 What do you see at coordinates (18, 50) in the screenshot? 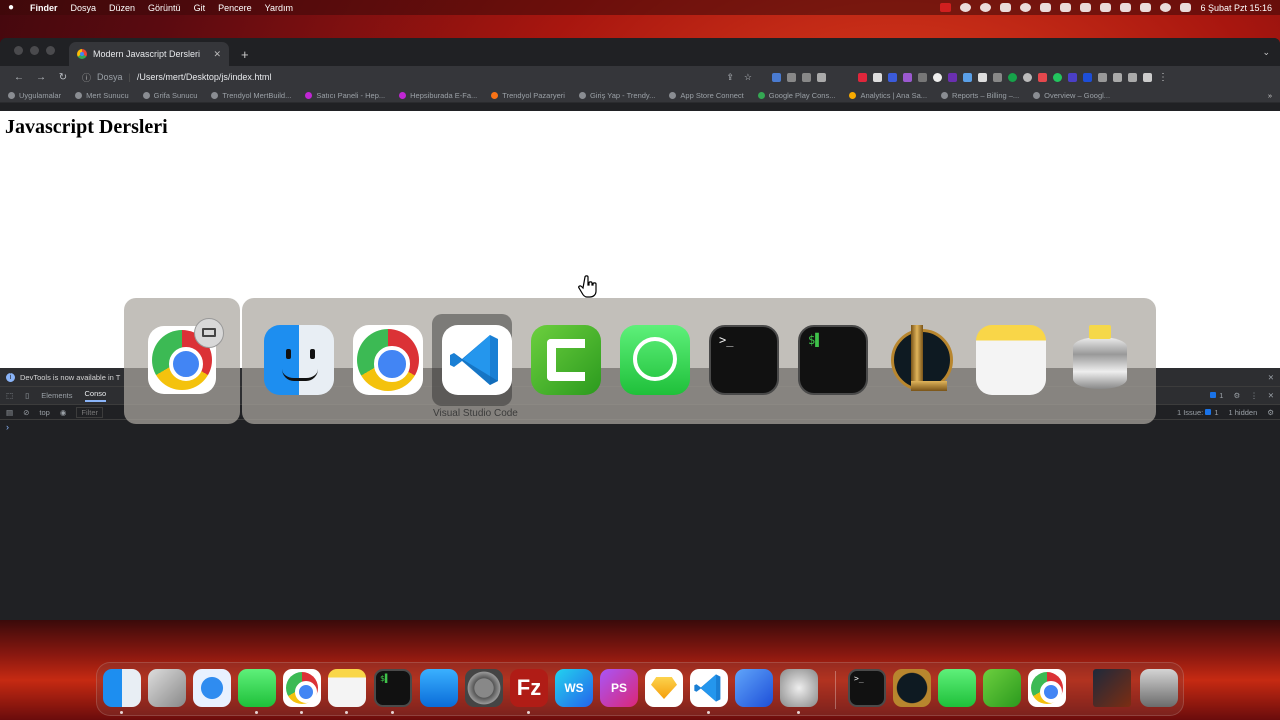
I see `close-window-button` at bounding box center [18, 50].